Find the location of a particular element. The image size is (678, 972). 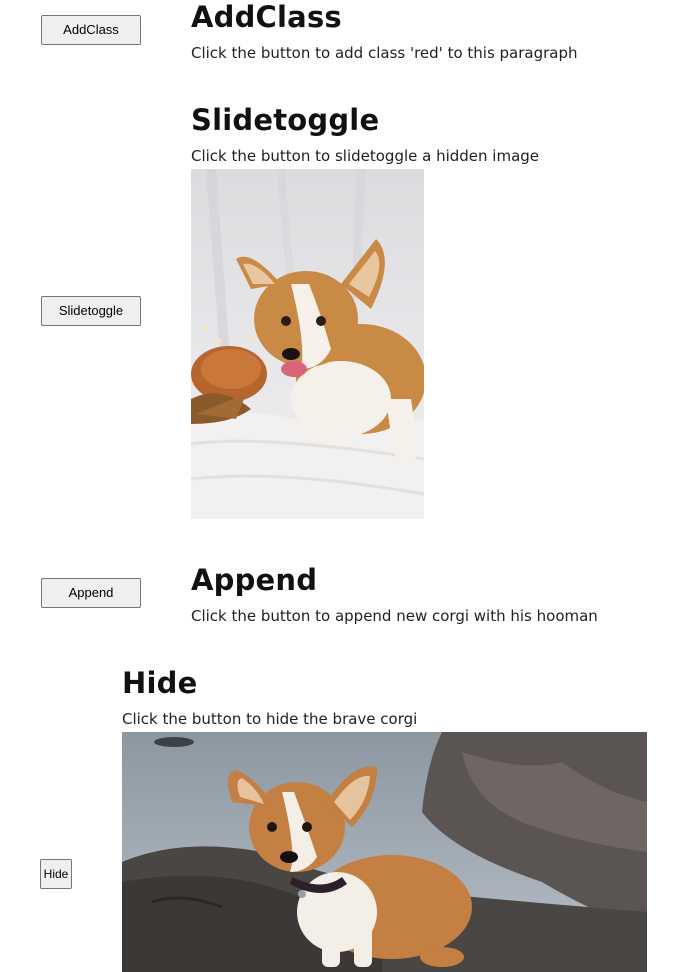

corgi-photo-lying is located at coordinates (307, 344).